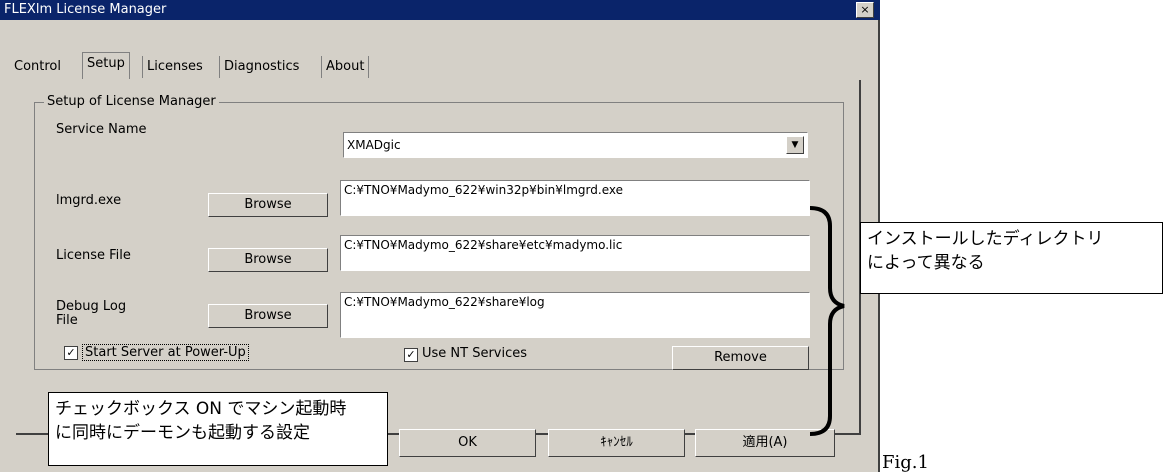 This screenshot has height=473, width=1163. Describe the element at coordinates (89, 200) in the screenshot. I see `lmgrd-label: lmgrd.exe` at that location.